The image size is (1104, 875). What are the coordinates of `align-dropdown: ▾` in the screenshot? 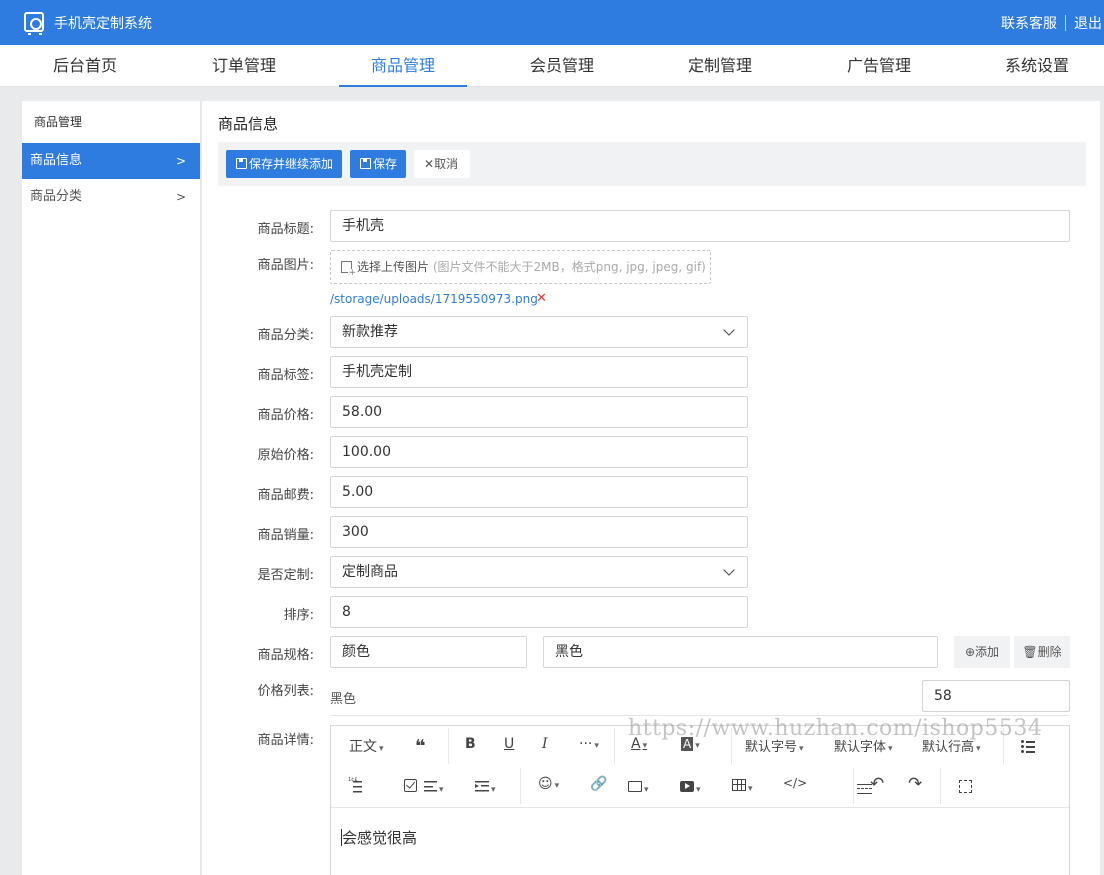 It's located at (434, 788).